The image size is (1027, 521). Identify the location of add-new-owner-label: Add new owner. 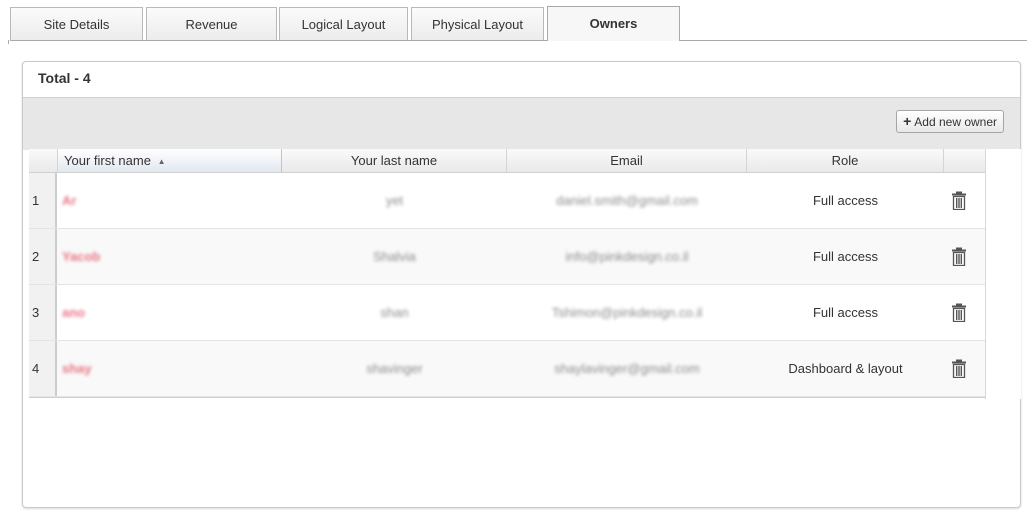
(955, 122).